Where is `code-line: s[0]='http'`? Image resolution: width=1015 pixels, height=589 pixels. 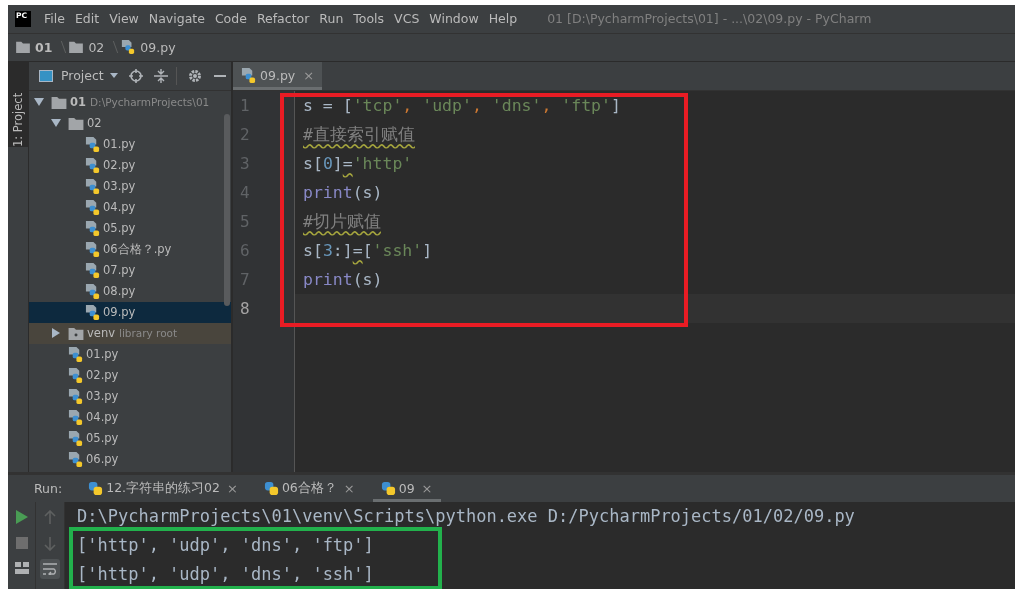
code-line: s[0]='http' is located at coordinates (358, 163).